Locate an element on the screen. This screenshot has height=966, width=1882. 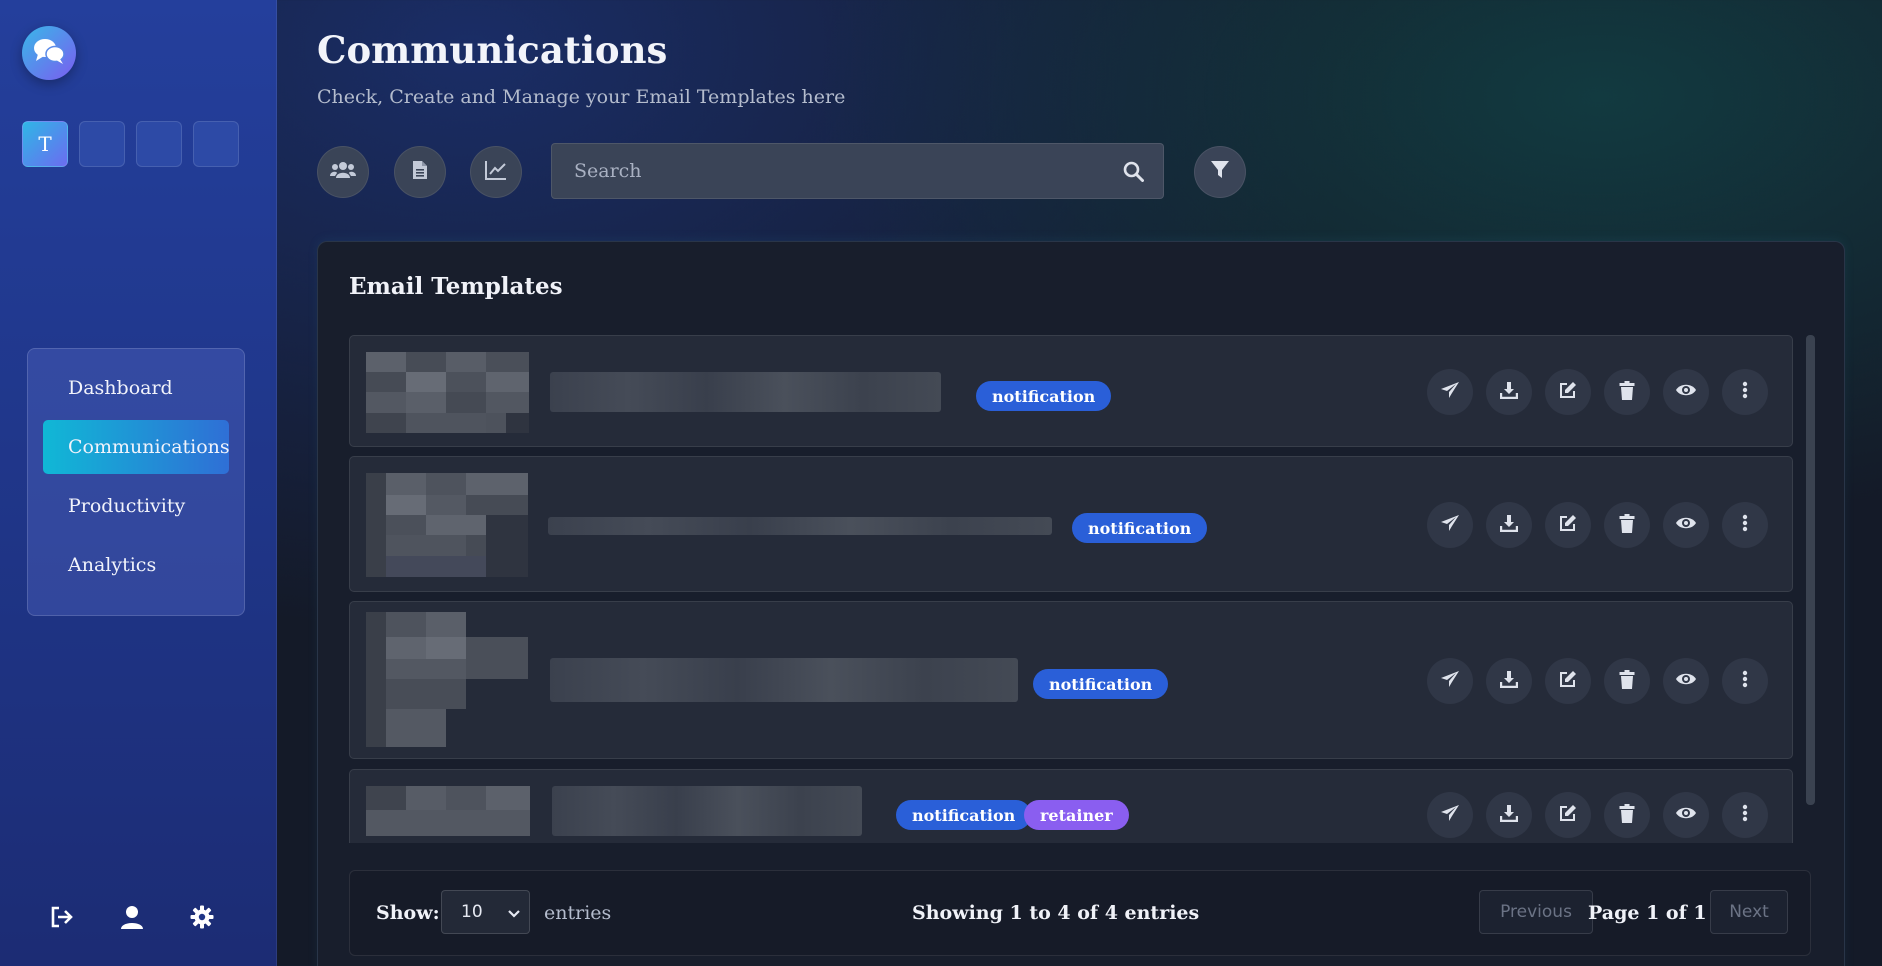
entries-label: entries is located at coordinates (578, 913).